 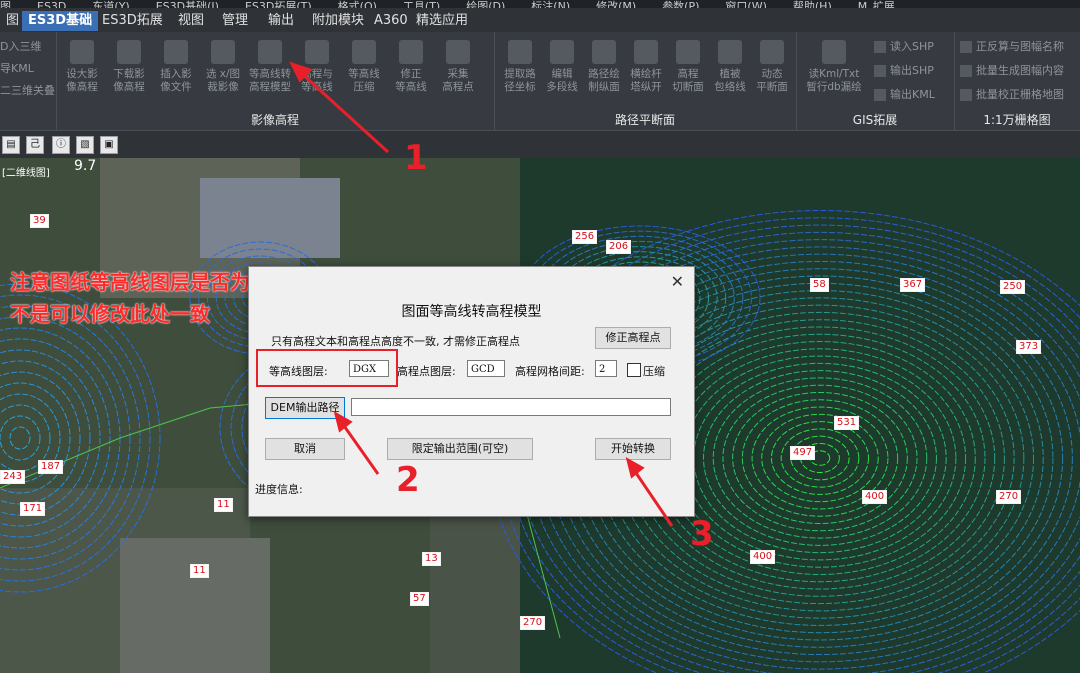 I want to click on kml-out-icon, so click(x=880, y=95).